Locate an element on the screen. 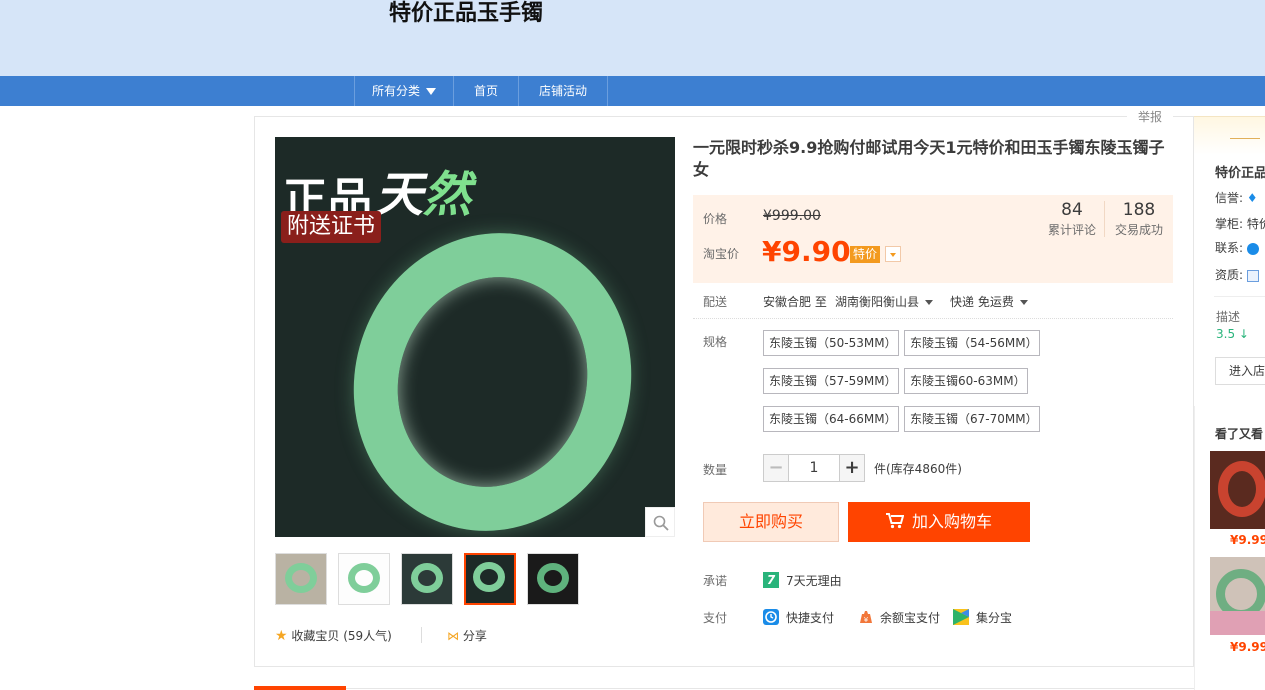 This screenshot has height=690, width=1265. hand-image is located at coordinates (1237, 623).